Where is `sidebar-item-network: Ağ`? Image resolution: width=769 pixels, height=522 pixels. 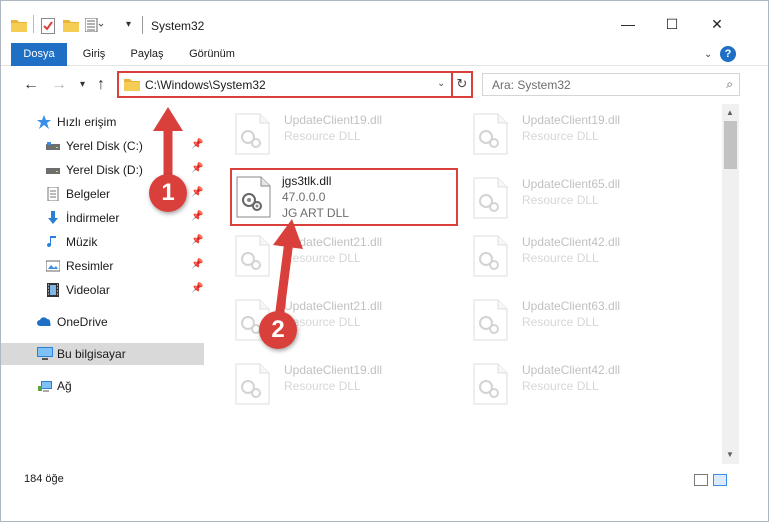 sidebar-item-network: Ağ is located at coordinates (102, 386).